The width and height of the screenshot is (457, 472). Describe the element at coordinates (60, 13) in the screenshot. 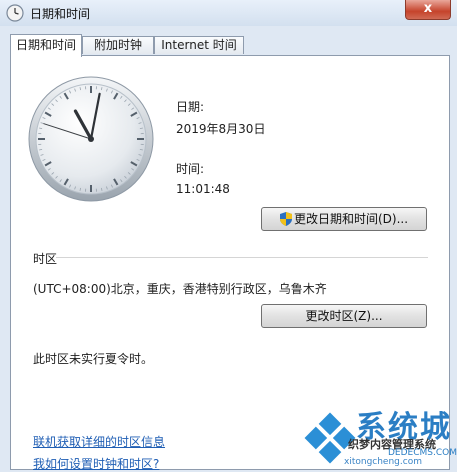

I see `window-title: 日期和时间` at that location.